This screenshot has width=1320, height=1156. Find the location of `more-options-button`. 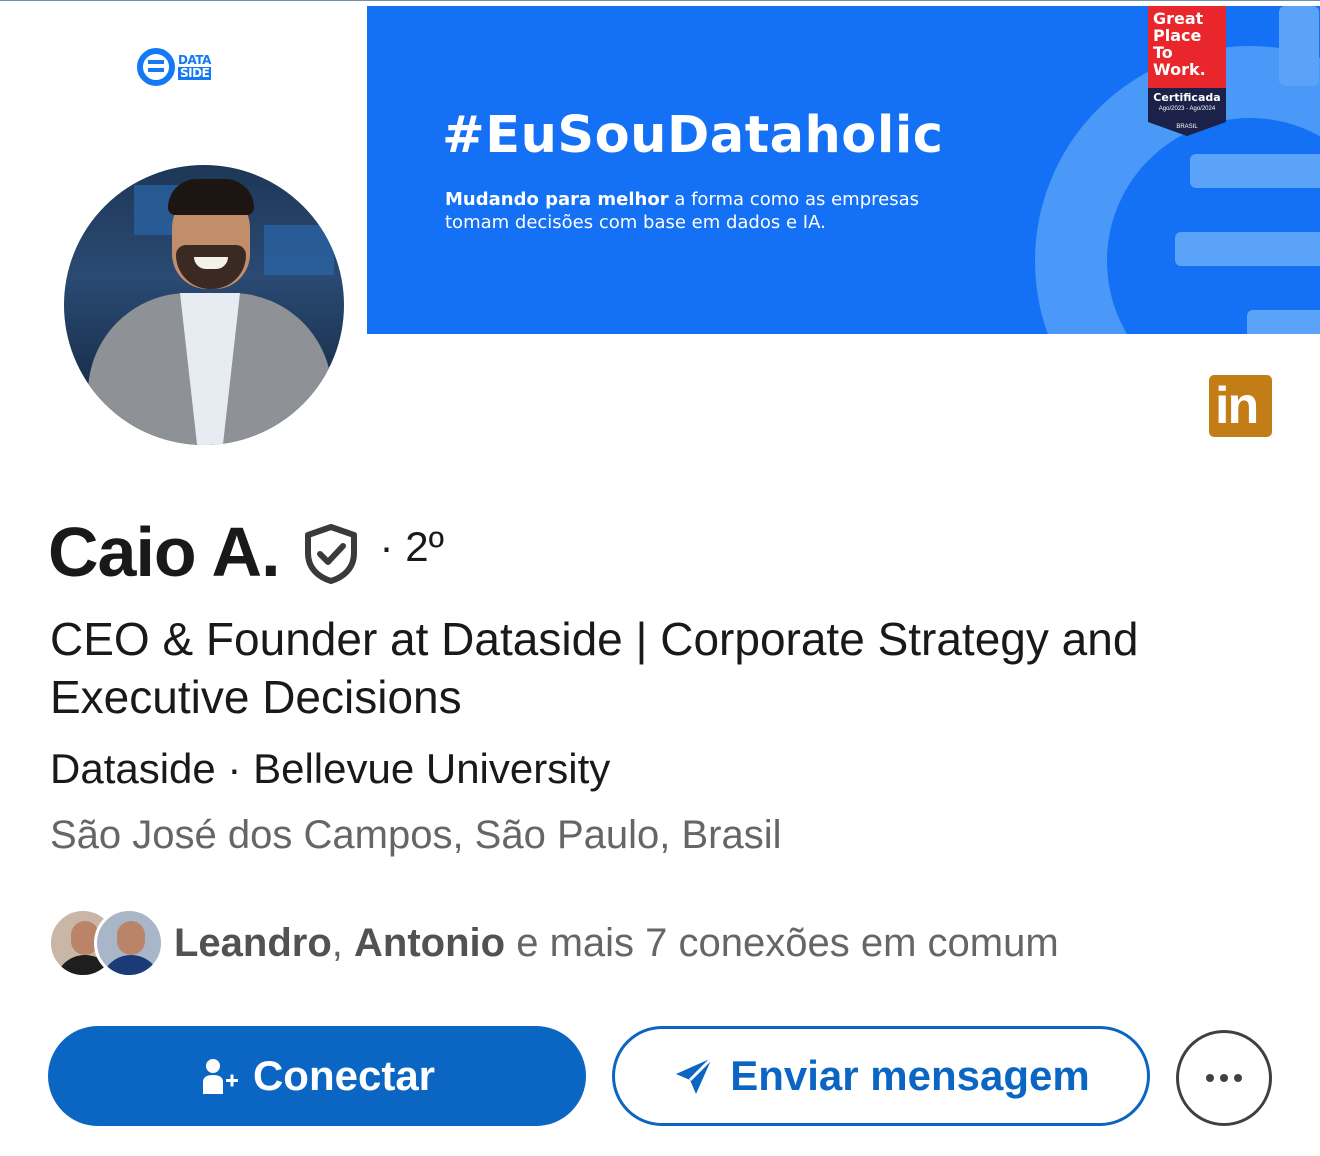

more-options-button is located at coordinates (1224, 1078).